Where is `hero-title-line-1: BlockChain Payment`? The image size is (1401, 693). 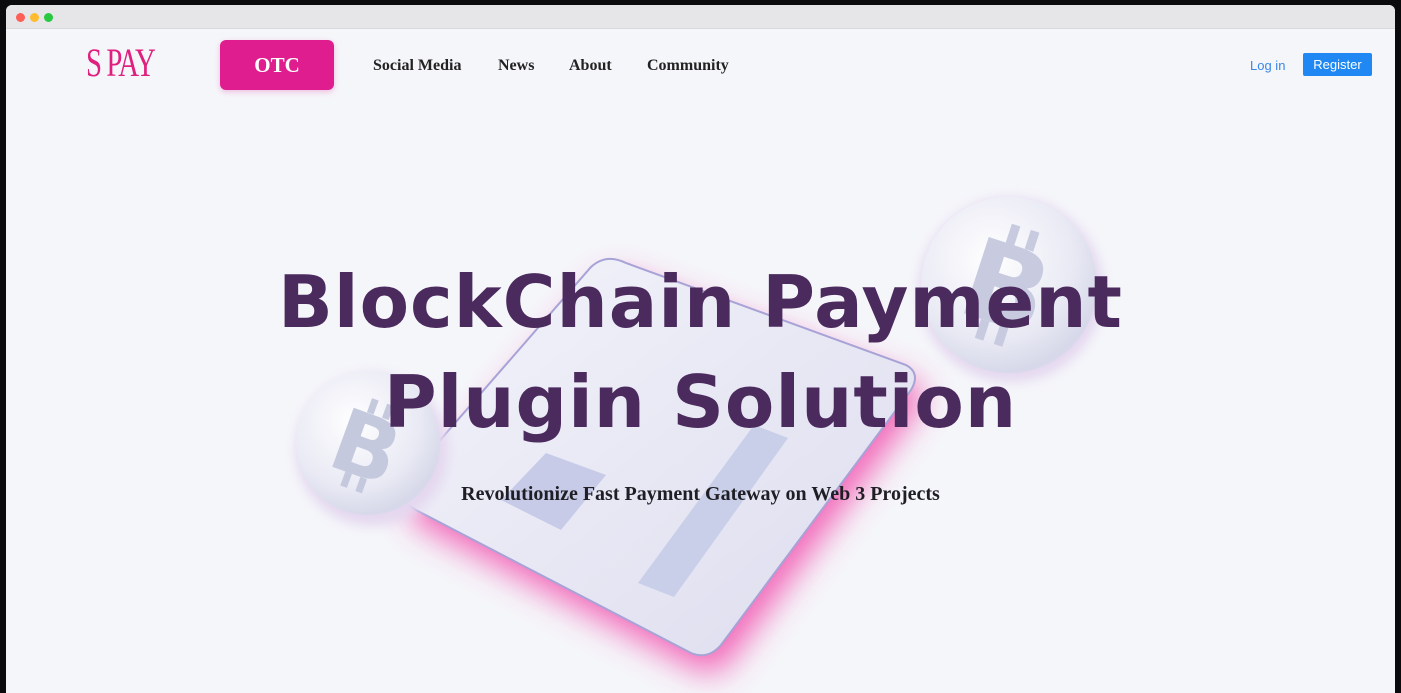
hero-title-line-1: BlockChain Payment is located at coordinates (700, 302).